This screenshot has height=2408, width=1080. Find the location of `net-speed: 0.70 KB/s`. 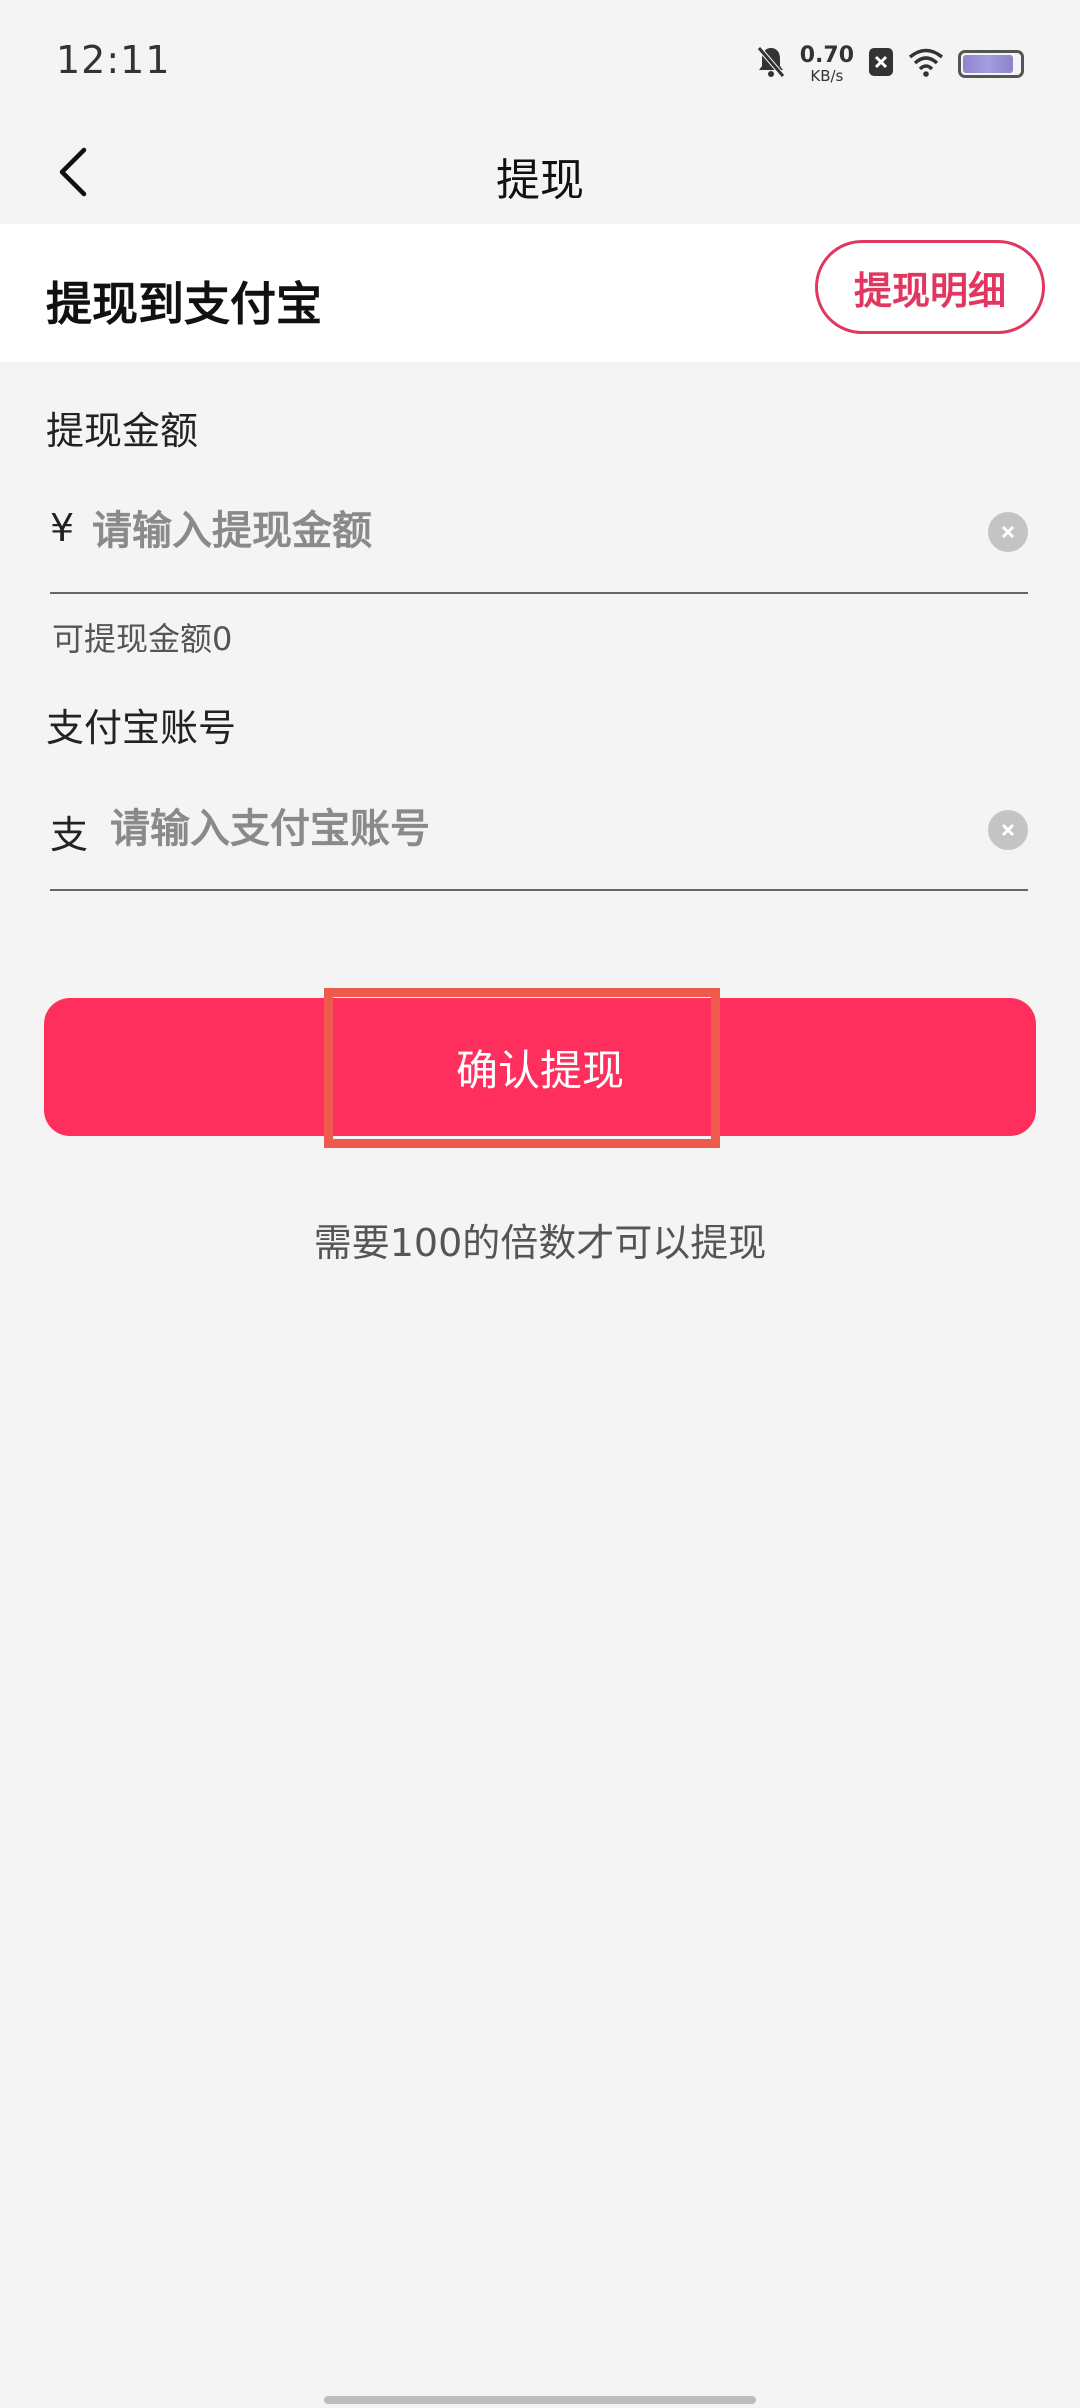

net-speed: 0.70 KB/s is located at coordinates (826, 63).